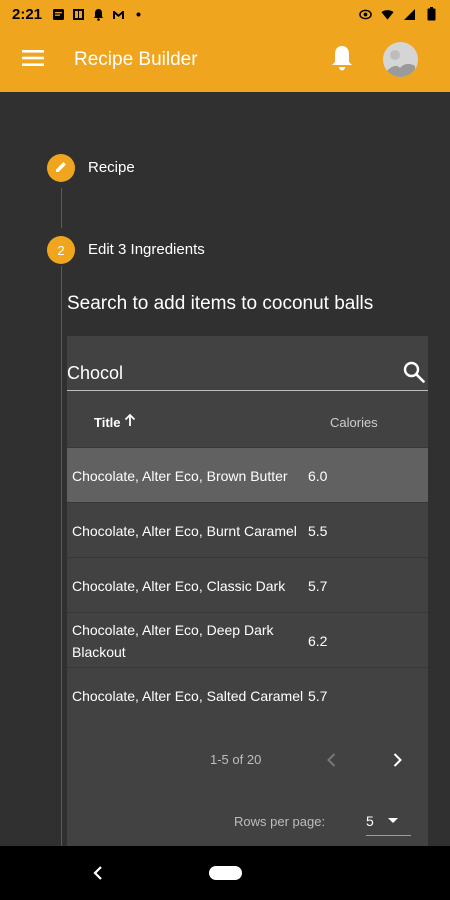 The height and width of the screenshot is (900, 450). What do you see at coordinates (232, 373) in the screenshot?
I see `search-input` at bounding box center [232, 373].